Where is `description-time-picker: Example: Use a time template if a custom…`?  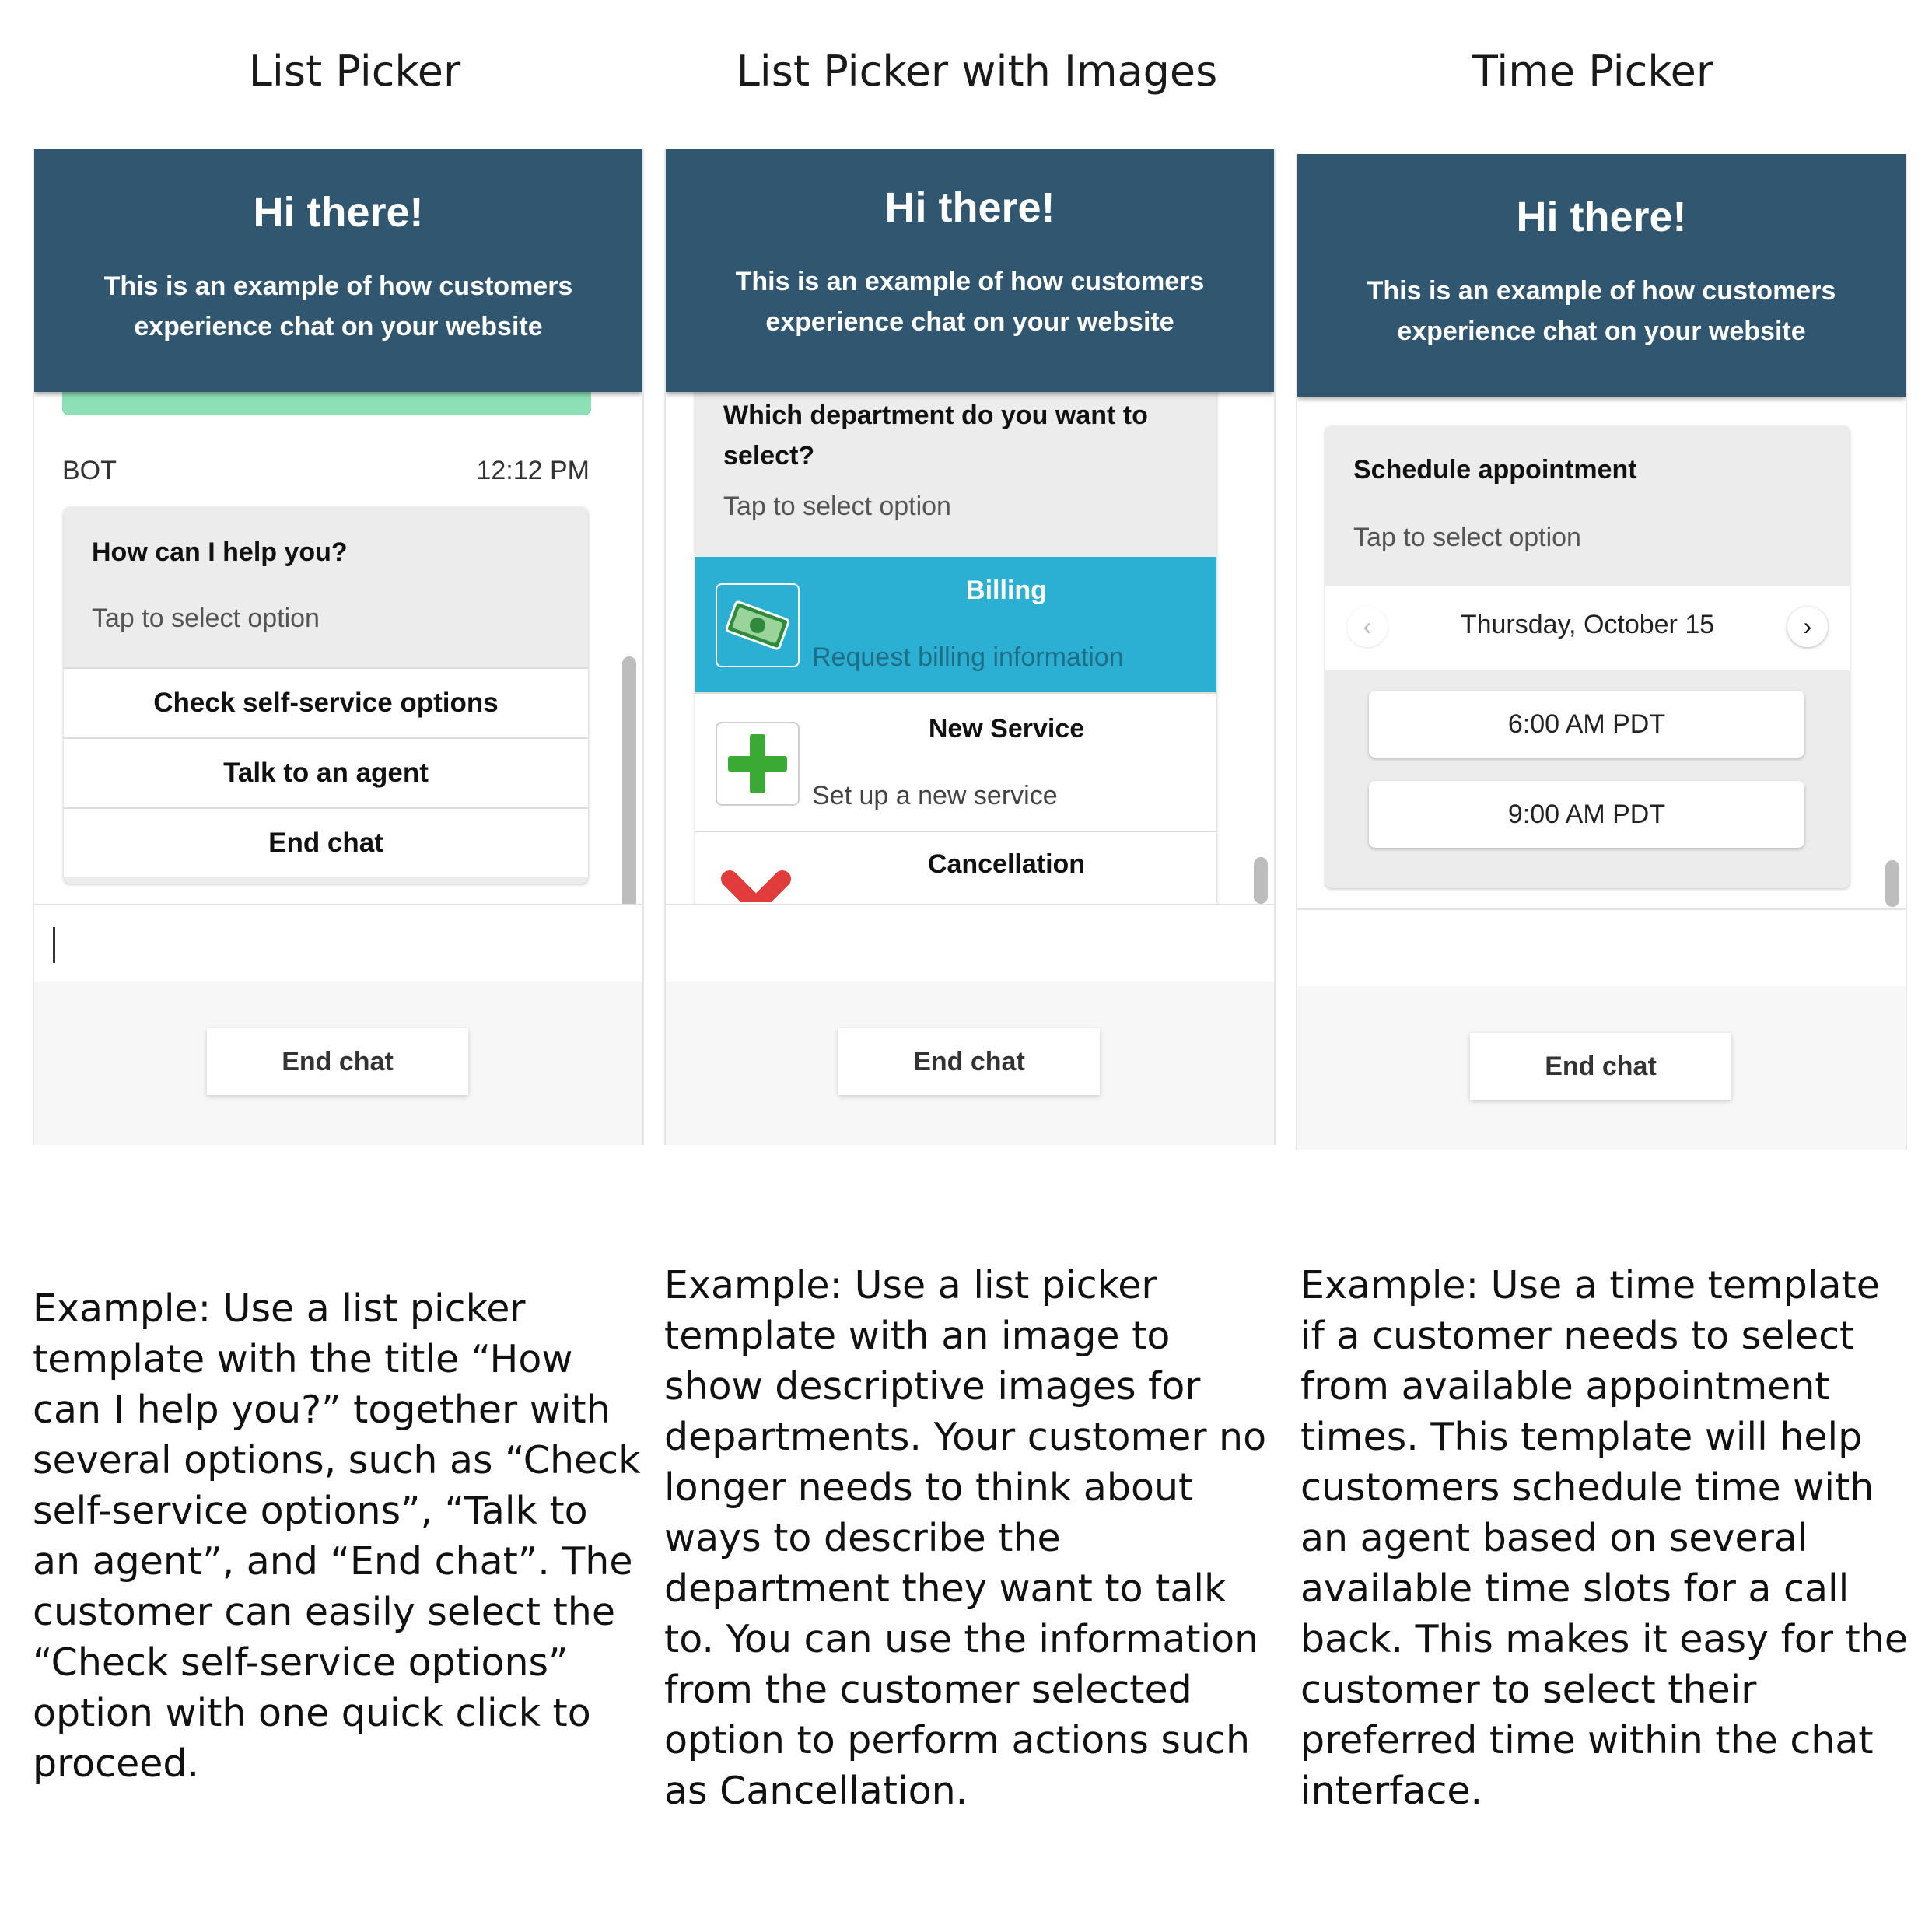 description-time-picker: Example: Use a time template if a custom… is located at coordinates (1604, 1538).